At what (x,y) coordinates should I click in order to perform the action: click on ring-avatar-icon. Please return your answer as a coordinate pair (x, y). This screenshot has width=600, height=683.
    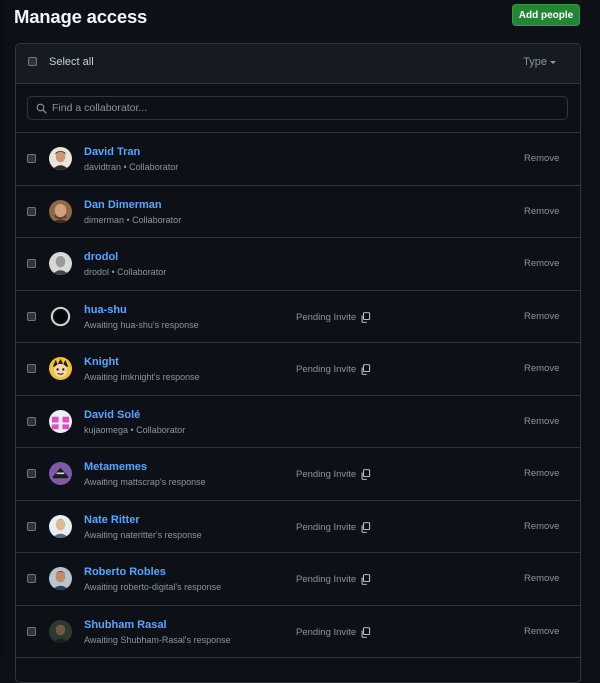
    Looking at the image, I should click on (60, 316).